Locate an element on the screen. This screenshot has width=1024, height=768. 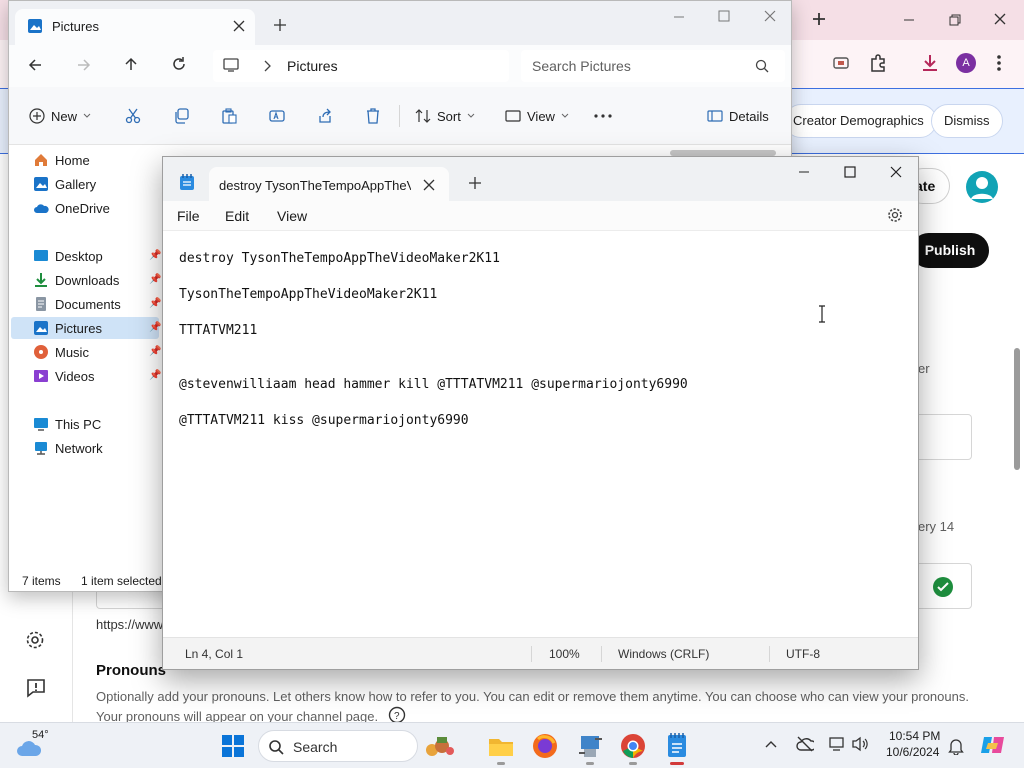
encoding: UTF-8 is located at coordinates (803, 654).